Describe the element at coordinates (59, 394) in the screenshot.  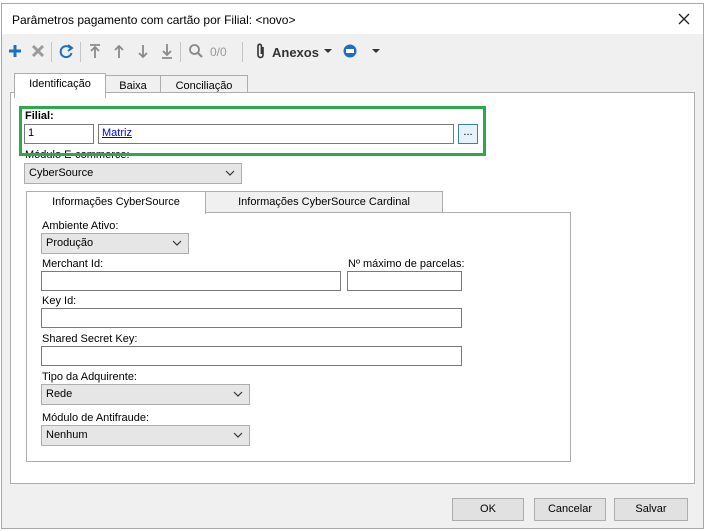
I see `tipo-adquirente-value: Rede` at that location.